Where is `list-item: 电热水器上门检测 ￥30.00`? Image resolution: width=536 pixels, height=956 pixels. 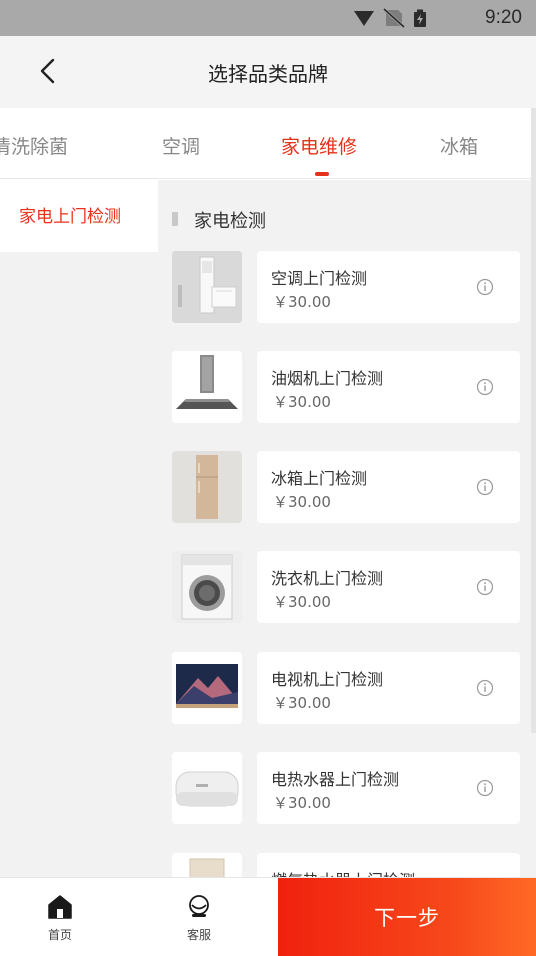
list-item: 电热水器上门检测 ￥30.00 is located at coordinates (346, 789).